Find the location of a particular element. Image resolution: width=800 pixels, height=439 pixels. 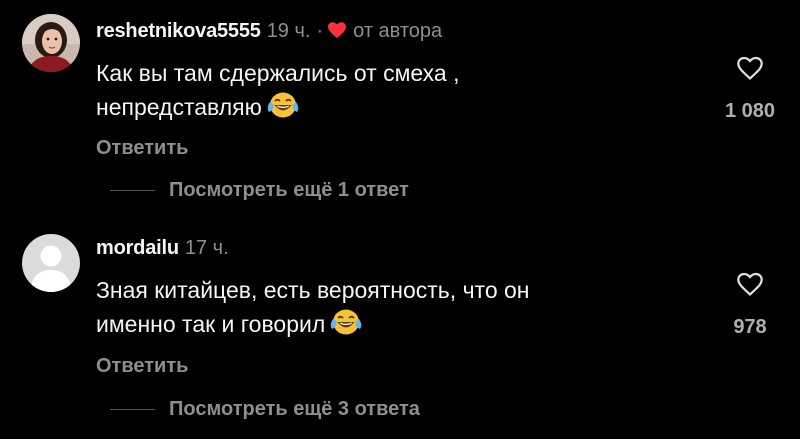

view-replies-label: Посмотреть ещё 3 ответа is located at coordinates (294, 408).